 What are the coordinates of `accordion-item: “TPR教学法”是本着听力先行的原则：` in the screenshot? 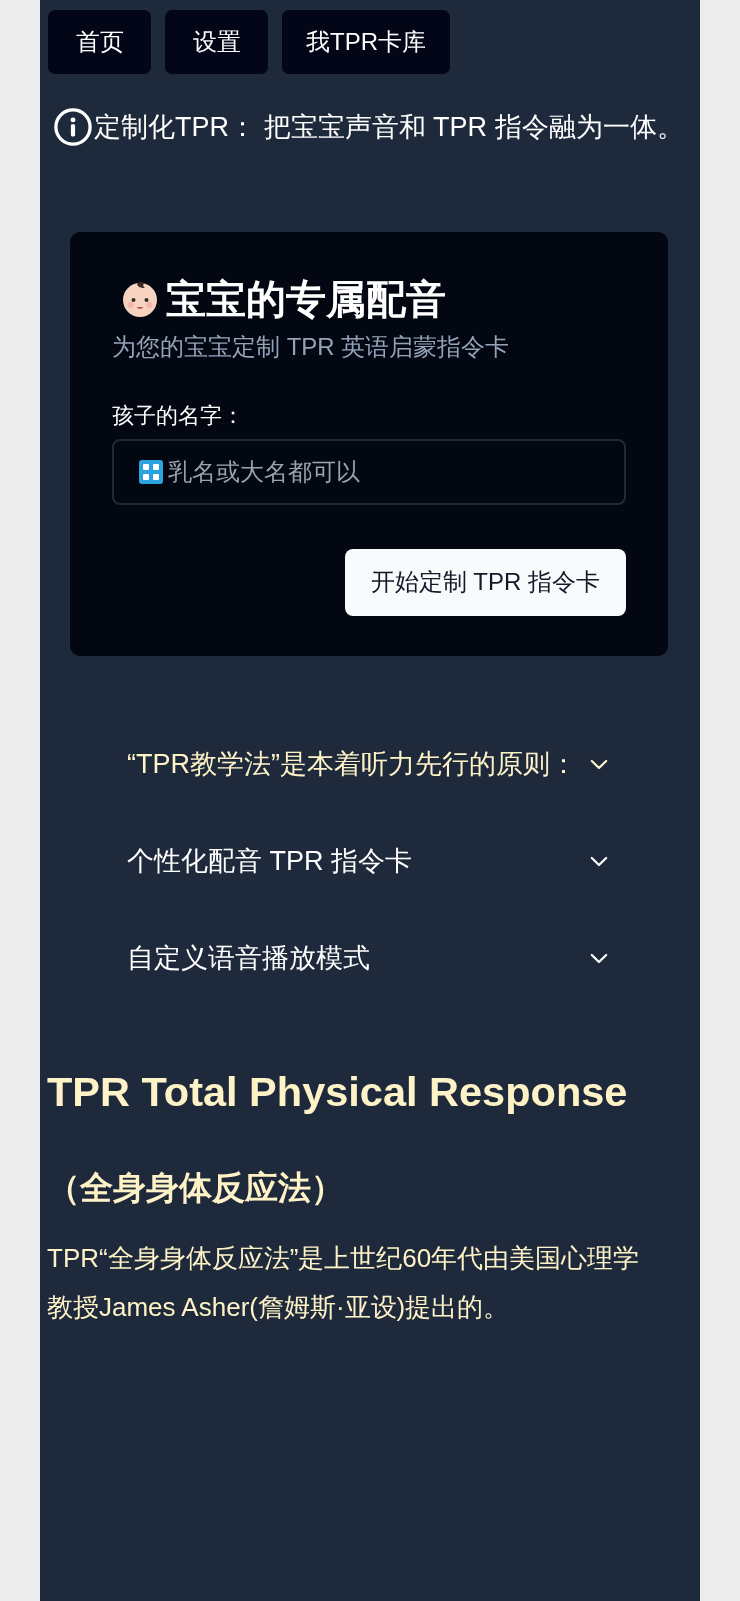 It's located at (367, 764).